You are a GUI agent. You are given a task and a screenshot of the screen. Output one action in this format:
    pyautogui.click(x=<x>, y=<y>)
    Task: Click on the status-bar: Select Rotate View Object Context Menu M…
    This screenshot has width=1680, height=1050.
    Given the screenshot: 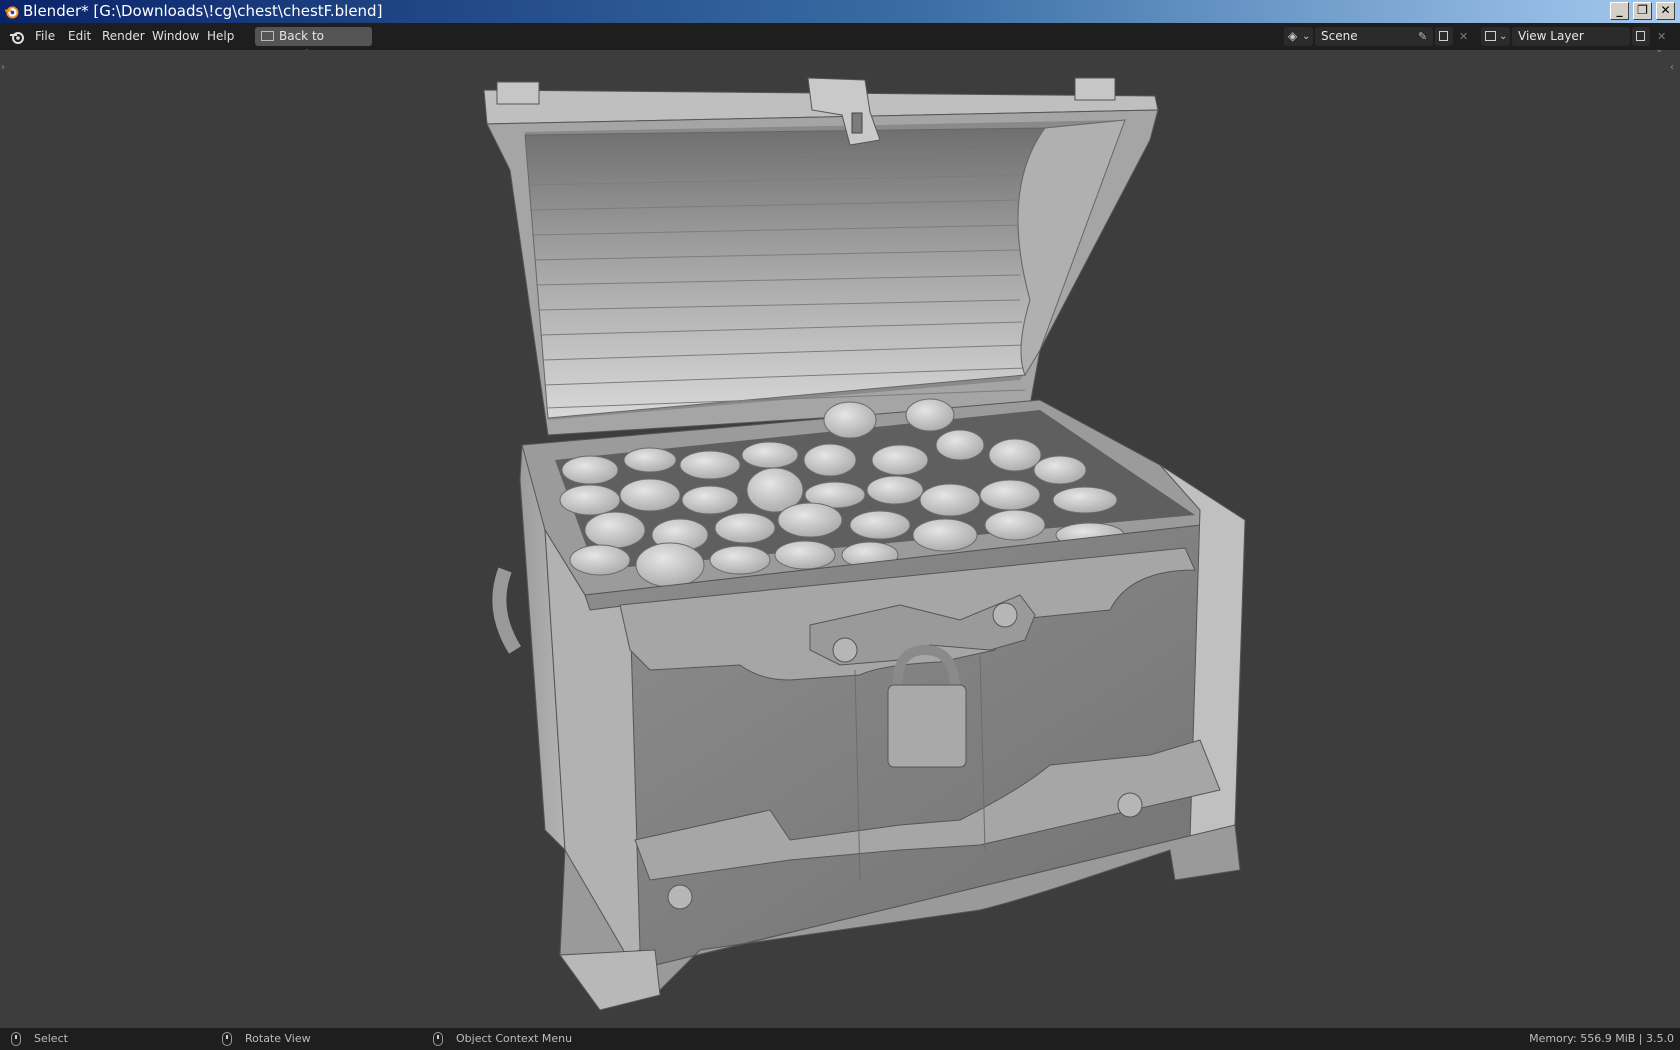 What is the action you would take?
    pyautogui.click(x=840, y=1039)
    